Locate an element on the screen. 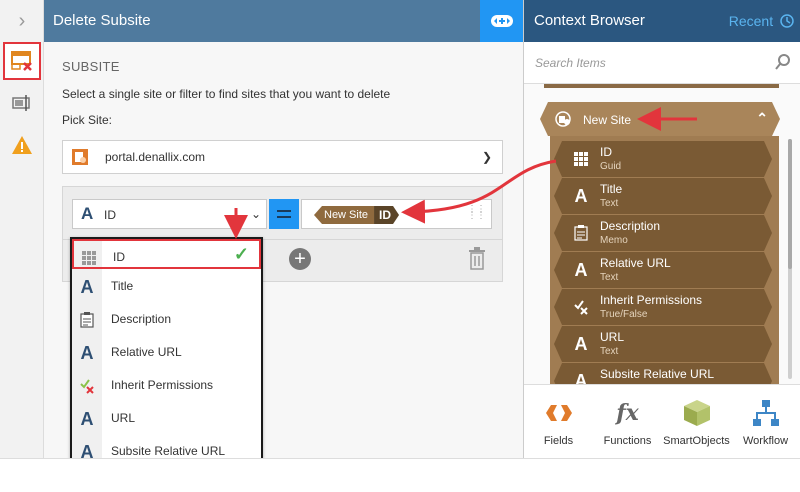 The image size is (800, 492). recent-label: Recent is located at coordinates (751, 21).